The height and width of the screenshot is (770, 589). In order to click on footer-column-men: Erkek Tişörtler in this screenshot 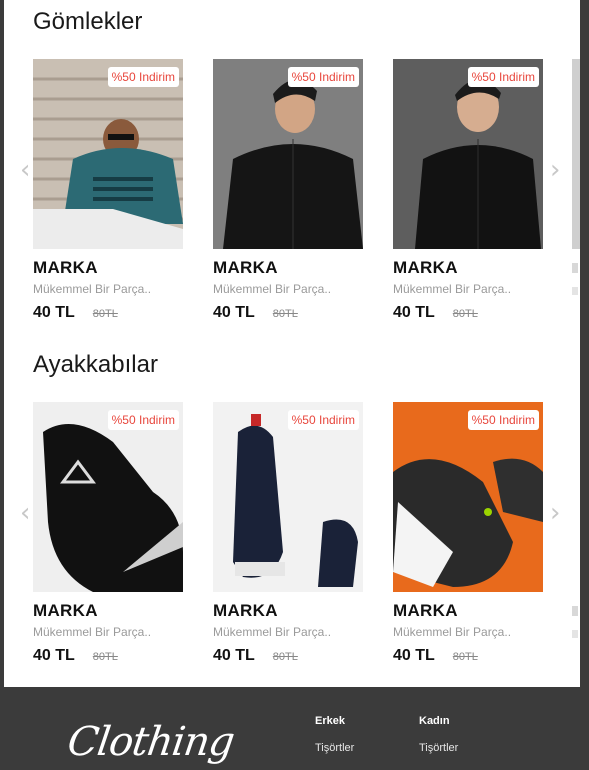, I will do `click(334, 734)`.